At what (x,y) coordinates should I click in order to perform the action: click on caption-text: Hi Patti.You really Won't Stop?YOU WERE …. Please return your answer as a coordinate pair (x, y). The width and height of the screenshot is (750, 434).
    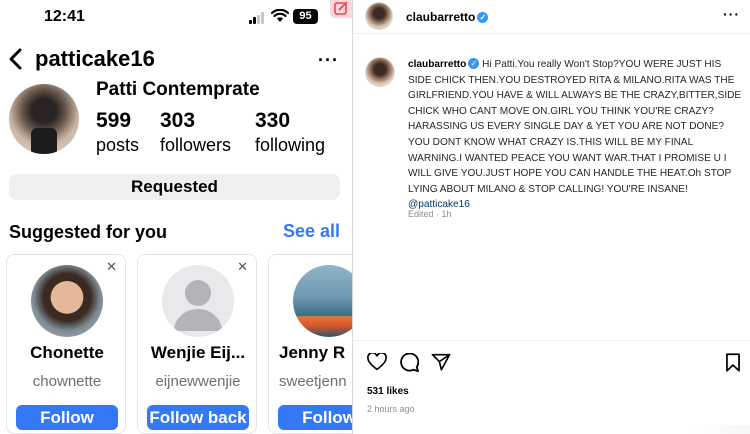
    Looking at the image, I should click on (575, 127).